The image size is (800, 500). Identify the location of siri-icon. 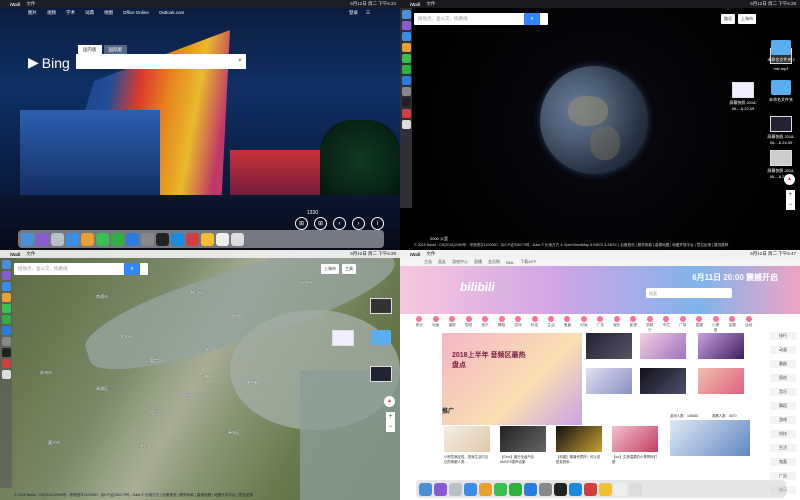
(440, 489).